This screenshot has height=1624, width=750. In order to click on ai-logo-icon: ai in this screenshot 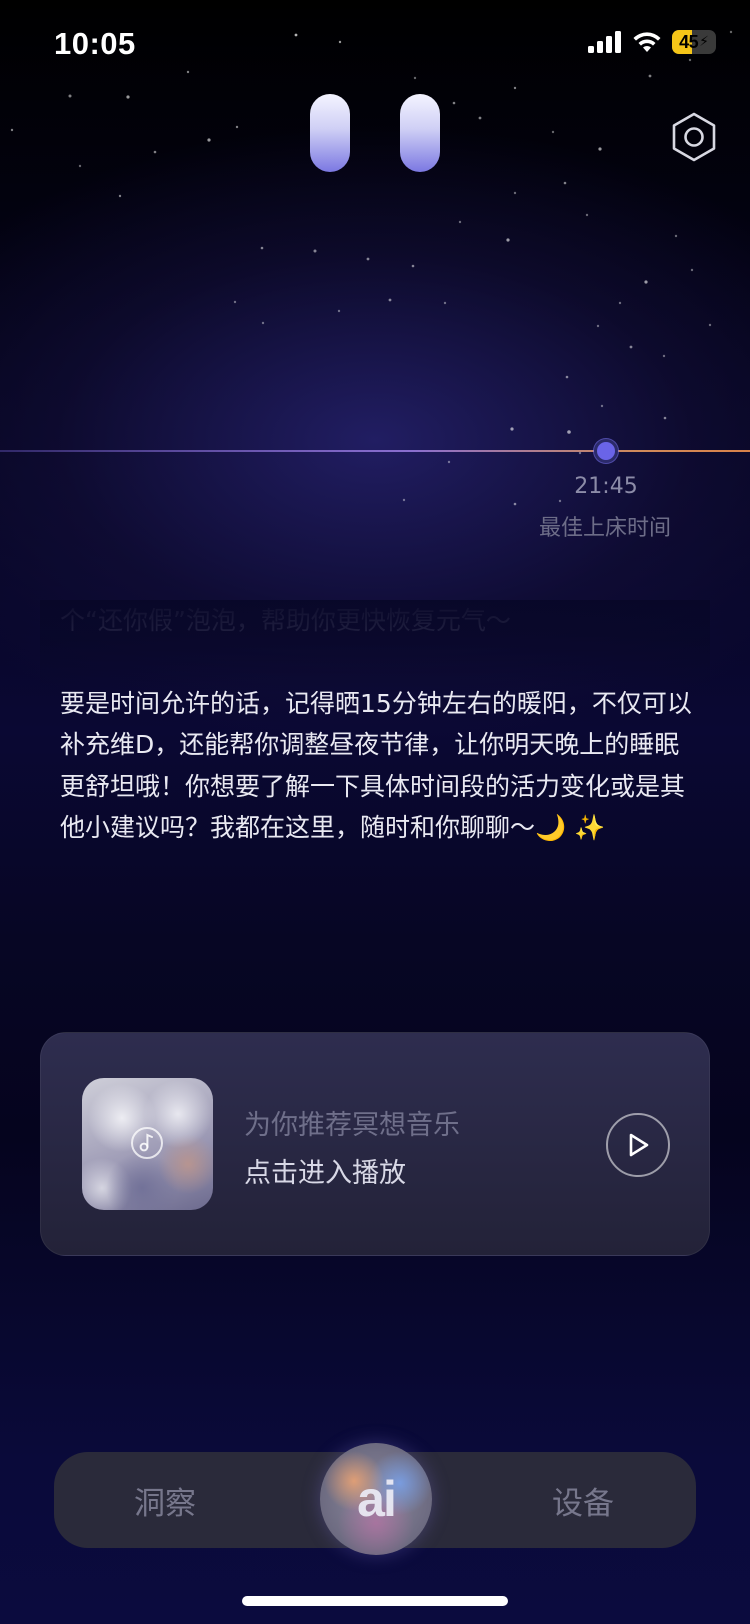, I will do `click(377, 1499)`.